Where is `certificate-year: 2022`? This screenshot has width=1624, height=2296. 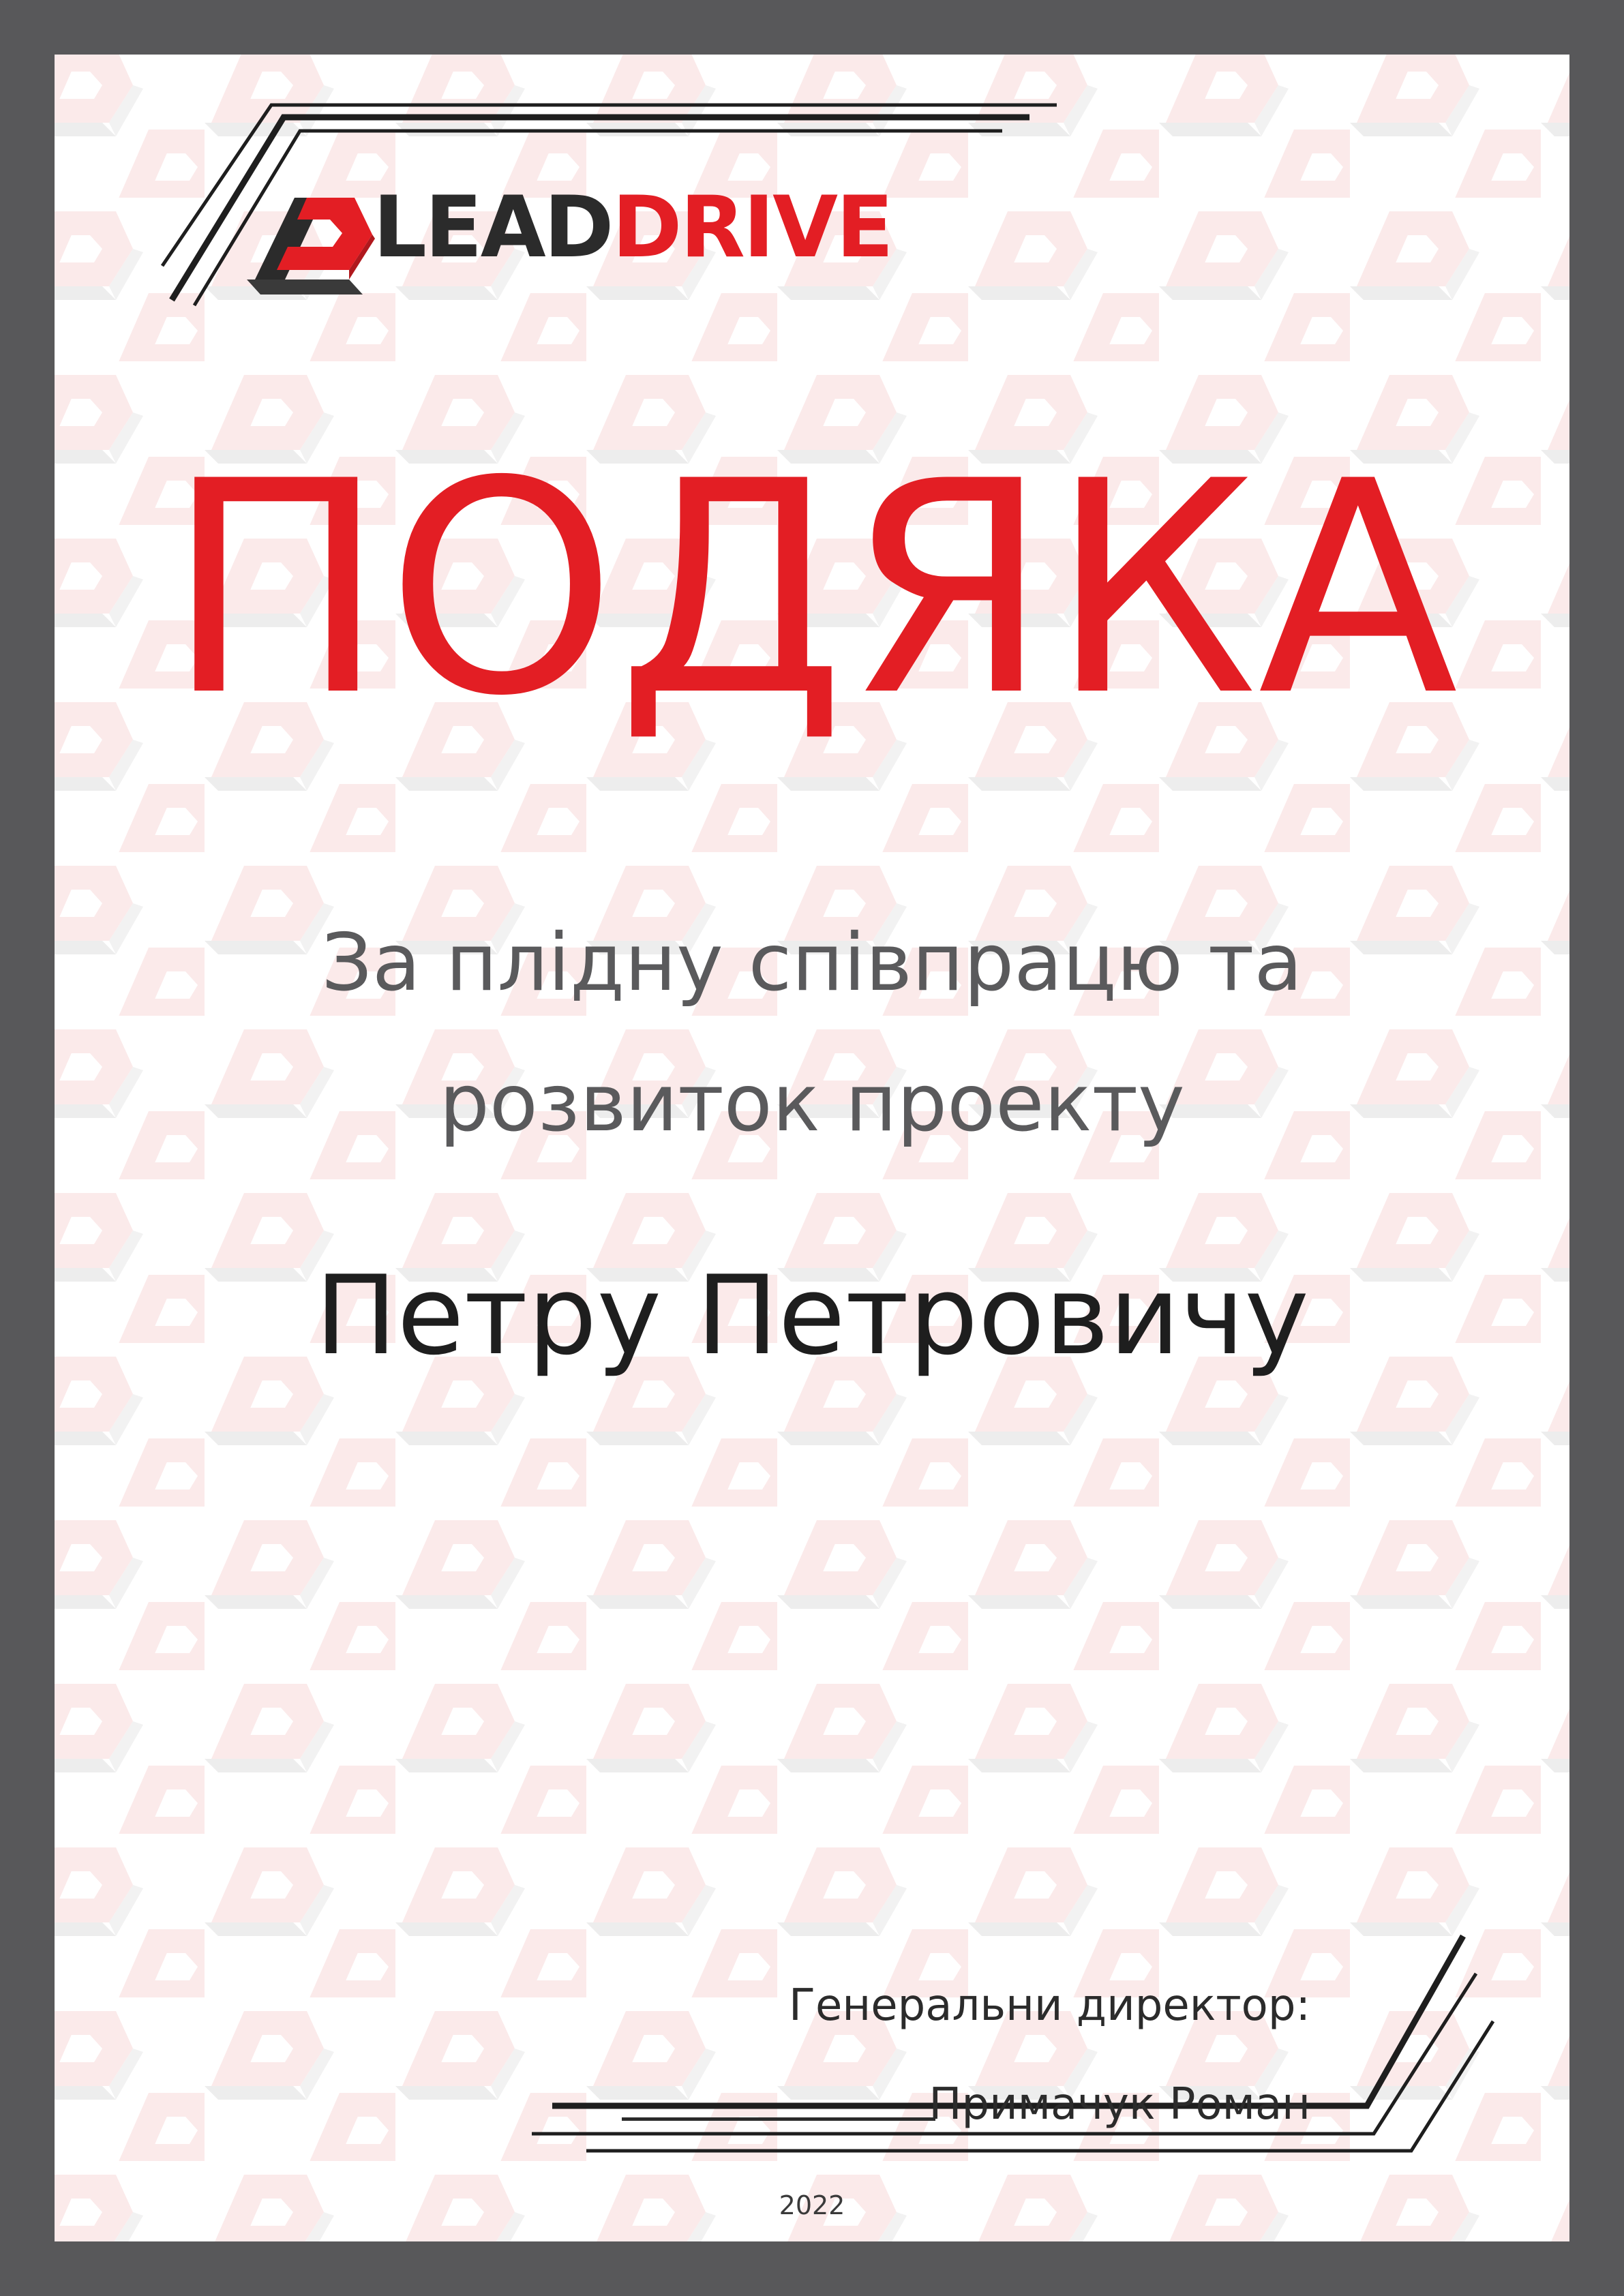 certificate-year: 2022 is located at coordinates (812, 2205).